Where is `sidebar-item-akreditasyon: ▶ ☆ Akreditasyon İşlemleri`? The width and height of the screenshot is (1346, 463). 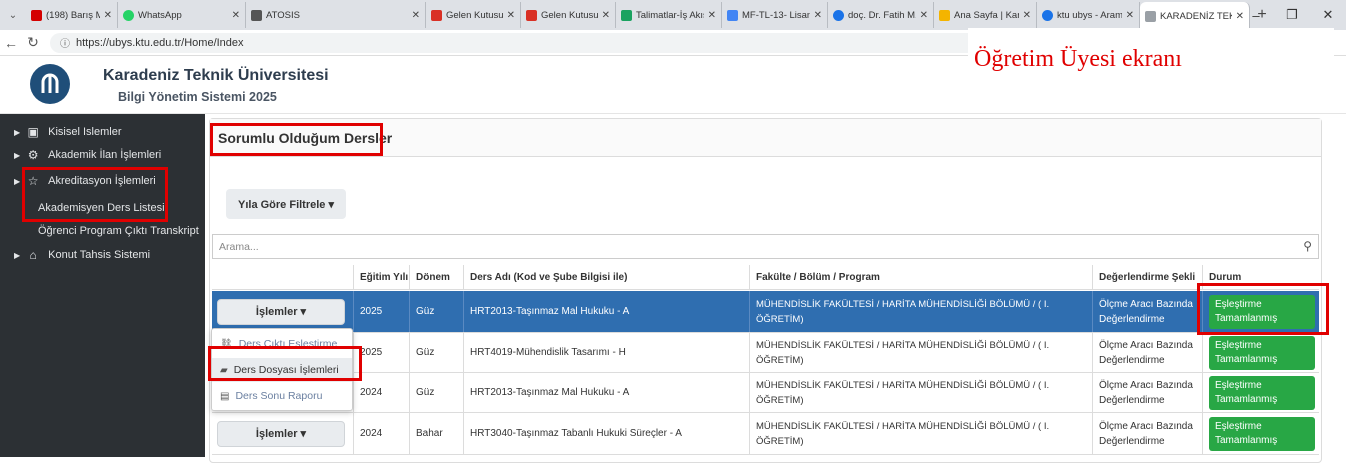
sidebar-item-akreditasyon: ▶ ☆ Akreditasyon İşlemleri is located at coordinates (78, 181).